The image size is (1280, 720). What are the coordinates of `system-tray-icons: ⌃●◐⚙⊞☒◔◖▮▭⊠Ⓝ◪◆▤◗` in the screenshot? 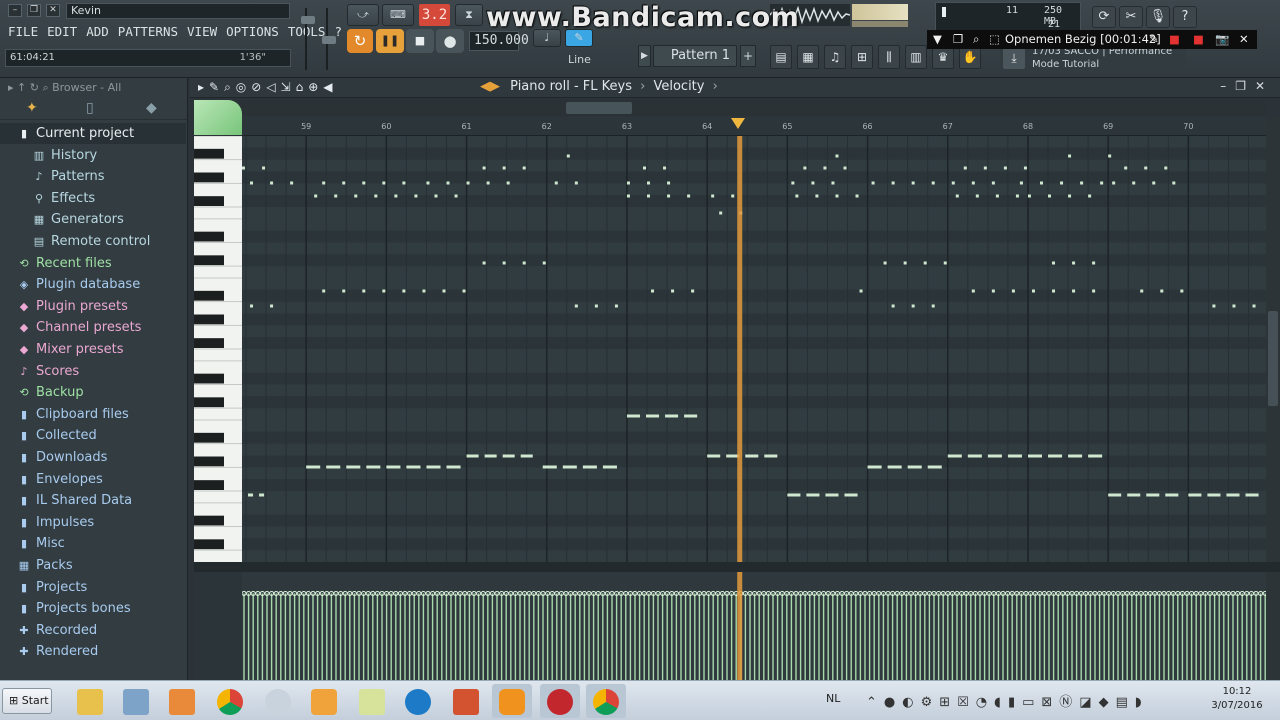 It's located at (1007, 700).